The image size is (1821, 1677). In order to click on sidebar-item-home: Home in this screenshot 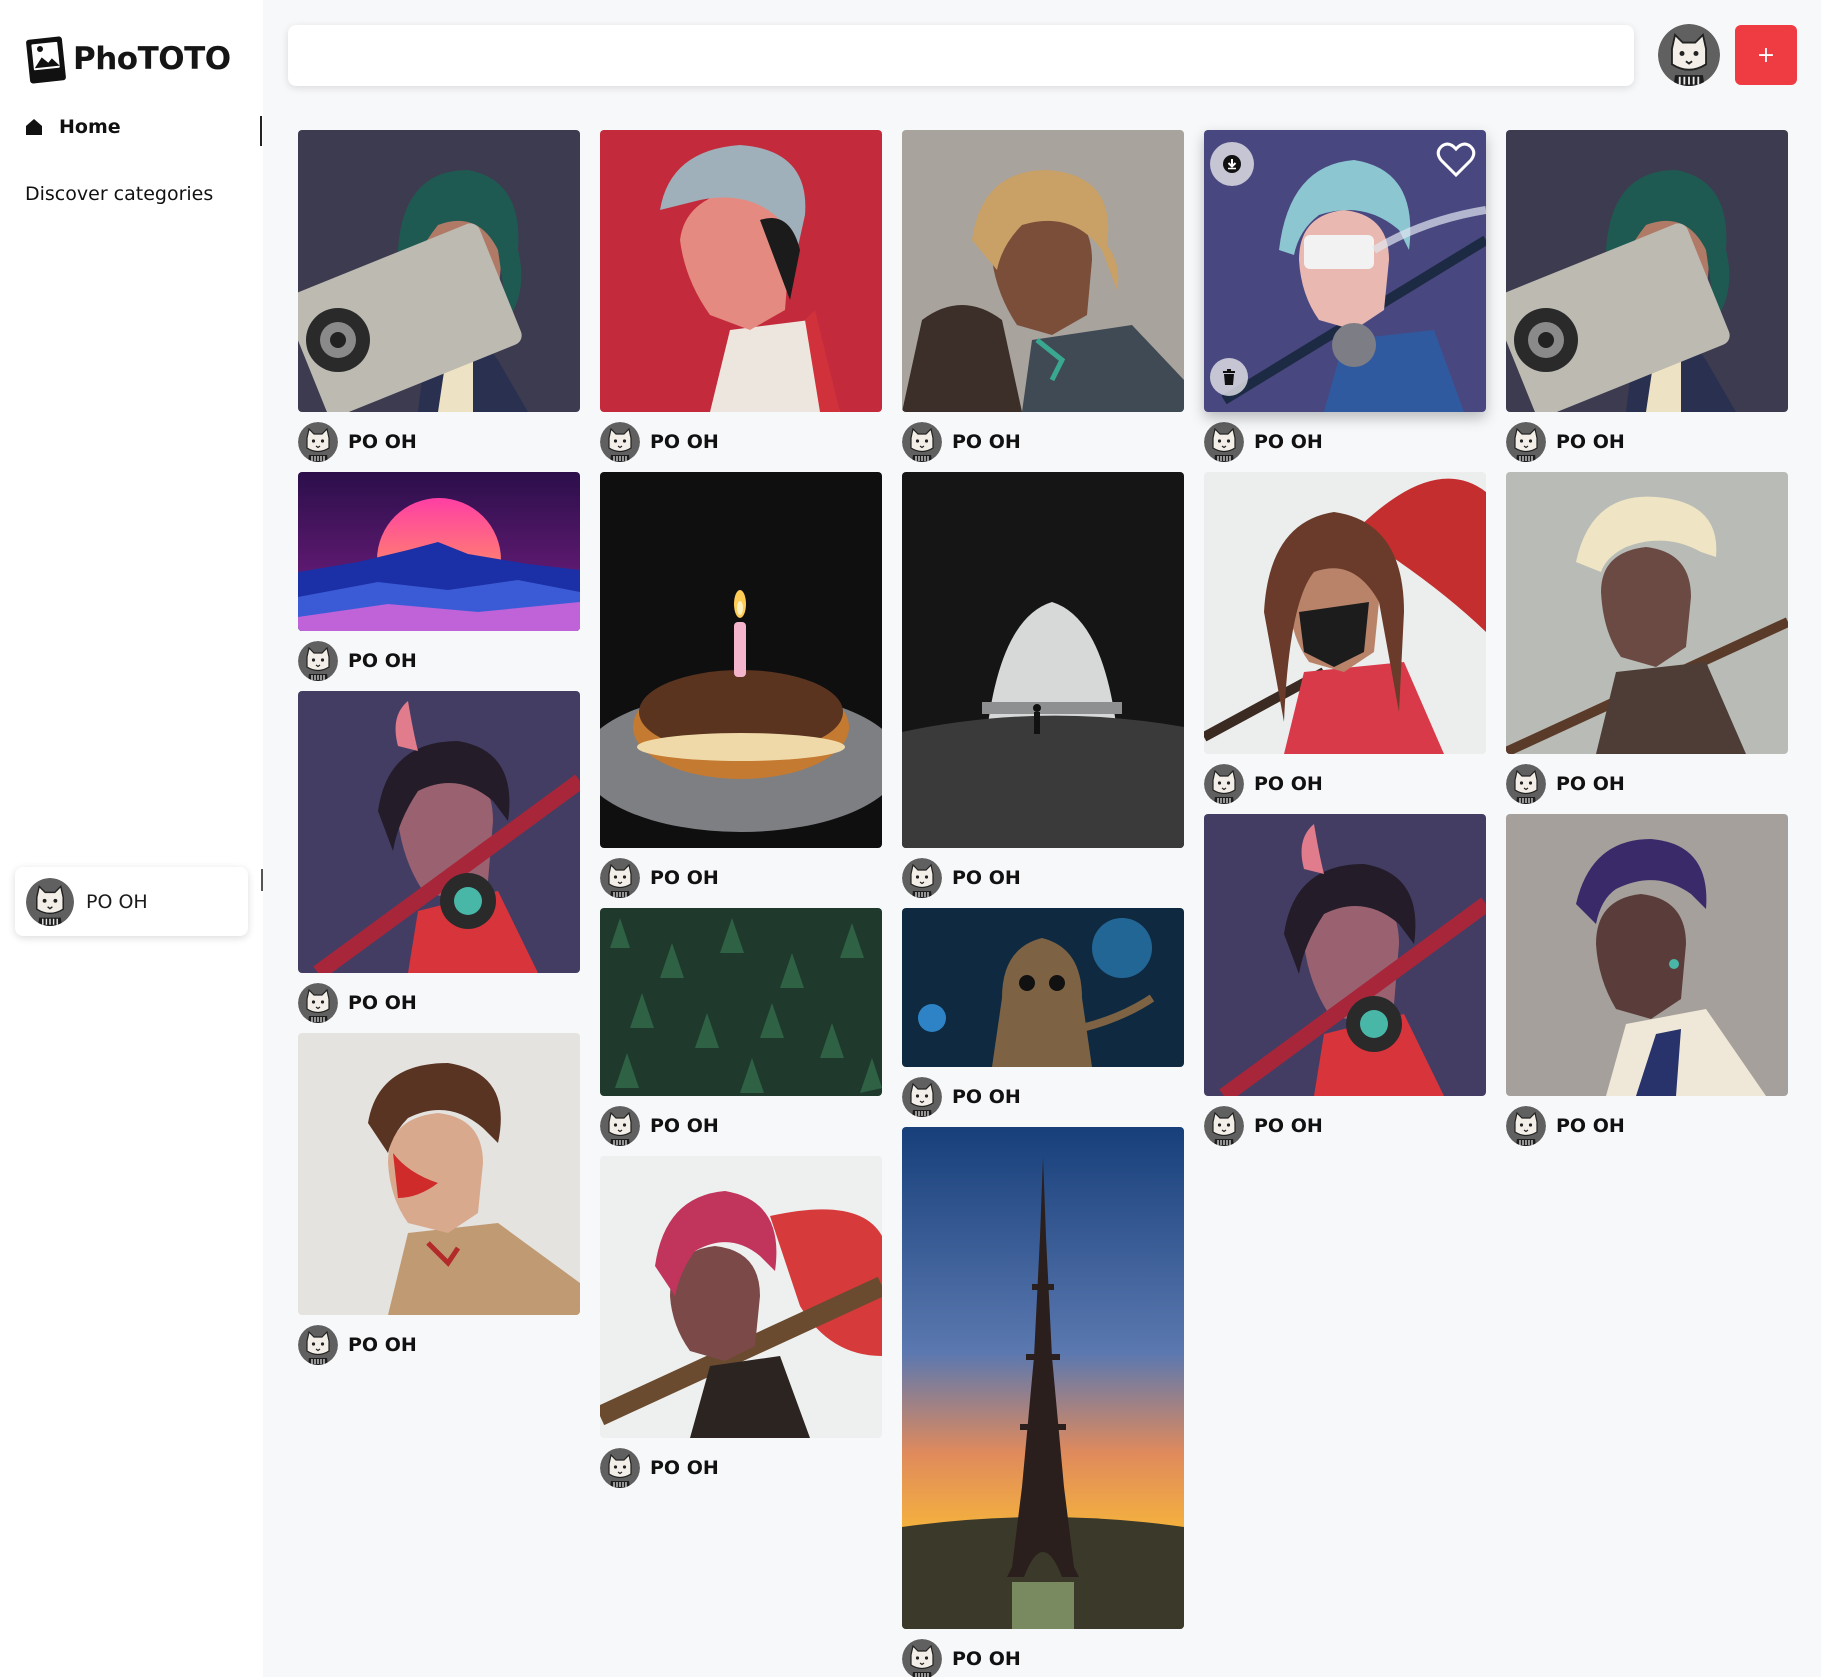, I will do `click(73, 127)`.